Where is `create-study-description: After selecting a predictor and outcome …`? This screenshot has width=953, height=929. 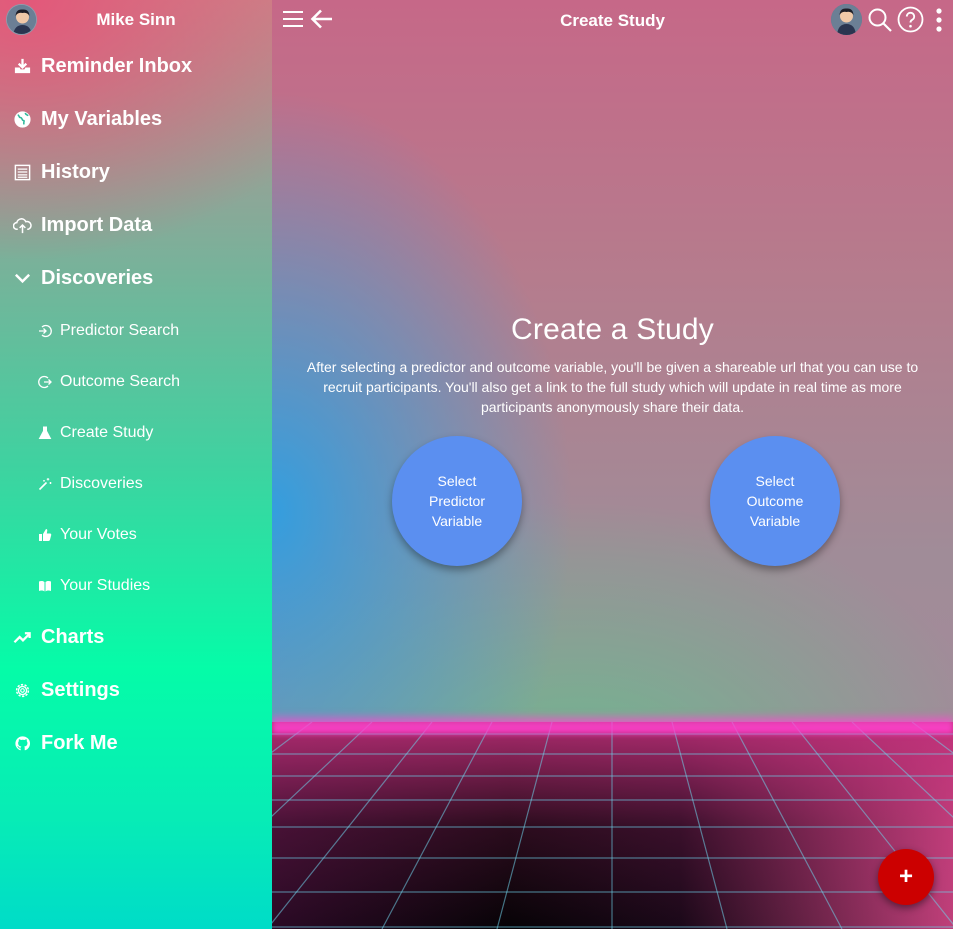 create-study-description: After selecting a predictor and outcome … is located at coordinates (612, 387).